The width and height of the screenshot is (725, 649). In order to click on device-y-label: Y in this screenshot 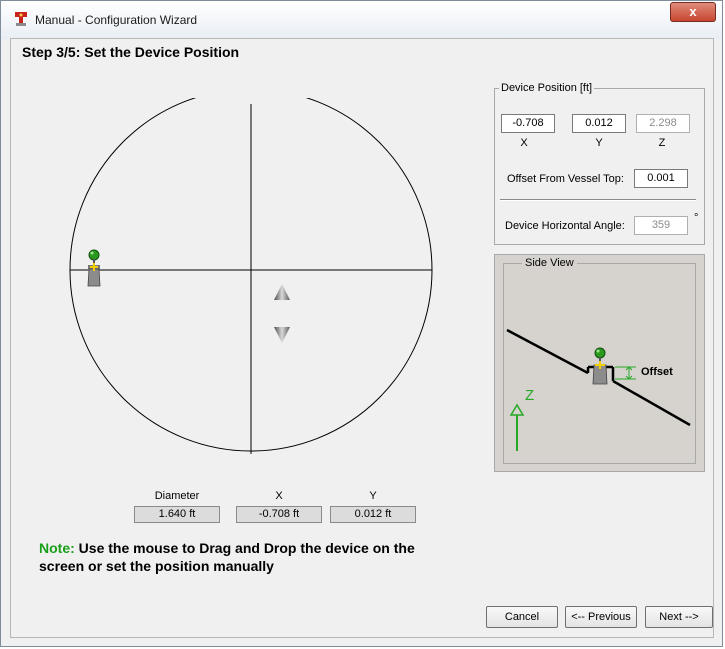, I will do `click(599, 143)`.